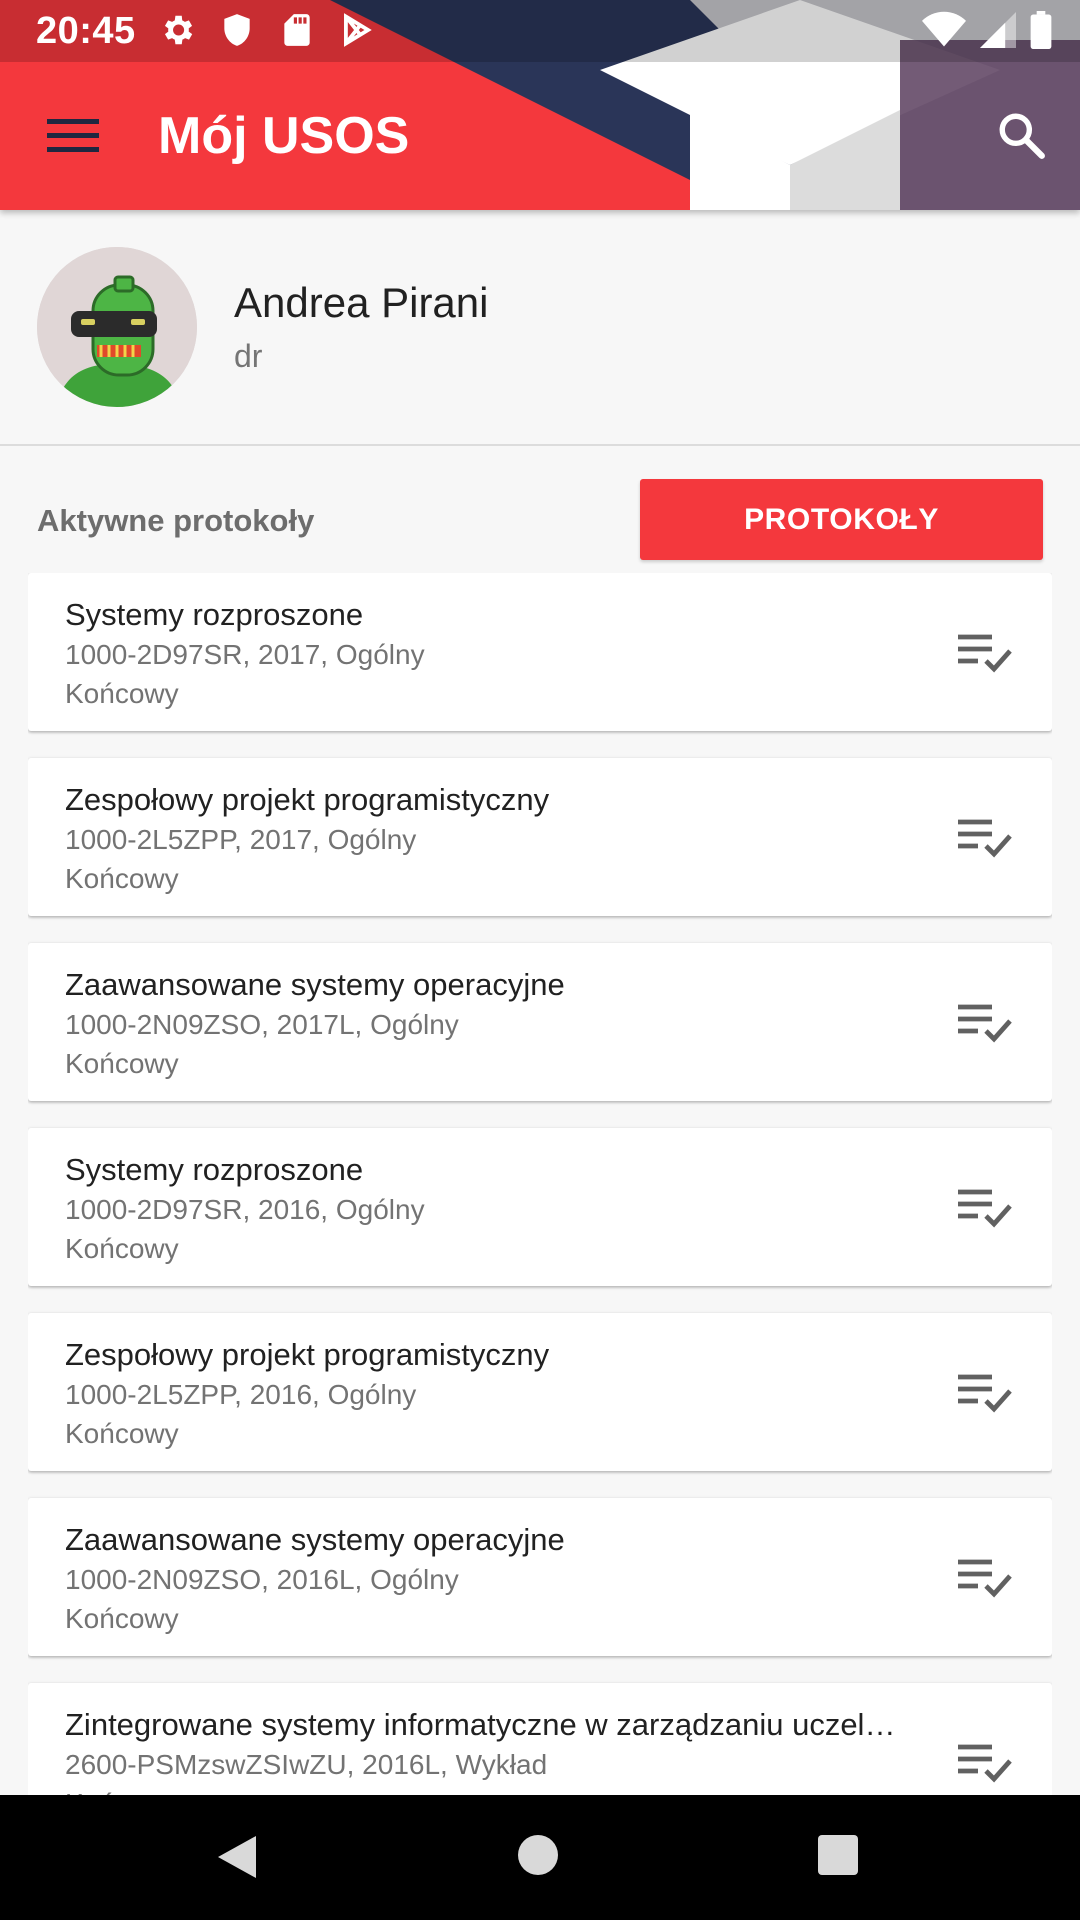  I want to click on protocols-button: PROTOKOŁY, so click(841, 519).